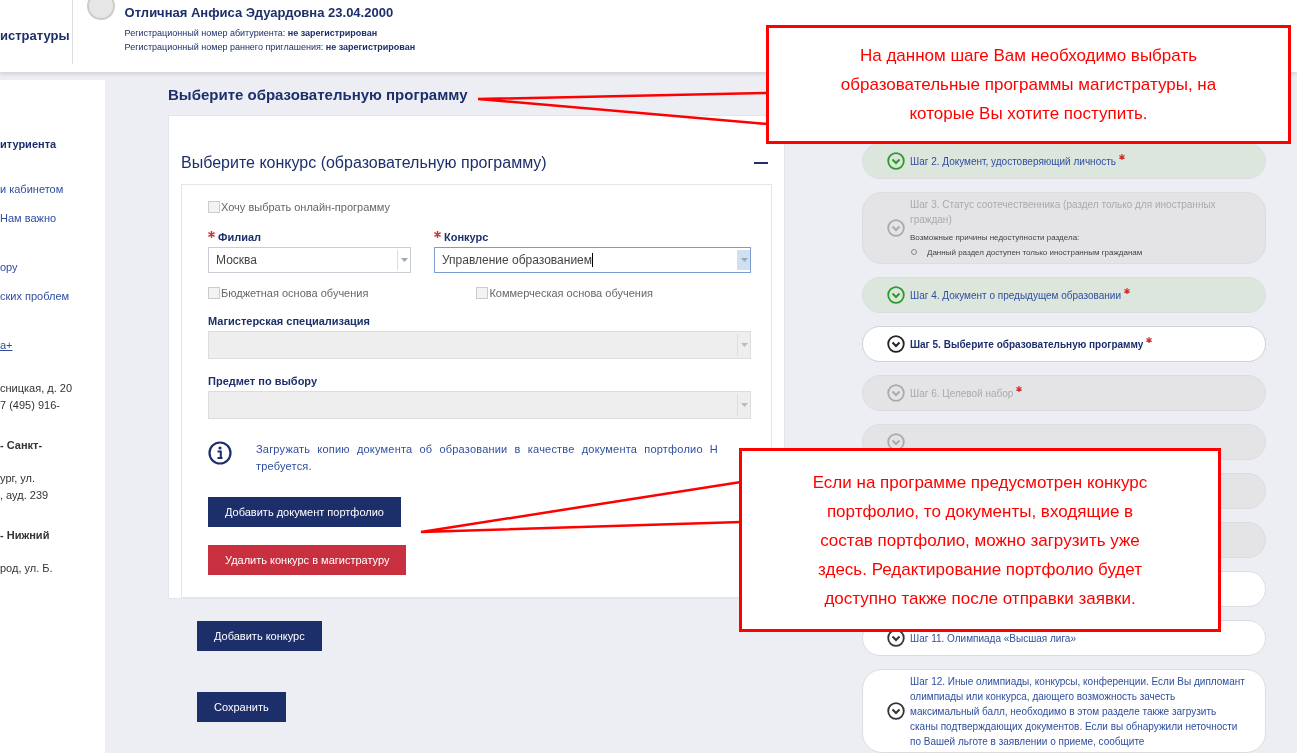 This screenshot has height=753, width=1297. I want to click on sidebar-link: и кабинетом, so click(52, 189).